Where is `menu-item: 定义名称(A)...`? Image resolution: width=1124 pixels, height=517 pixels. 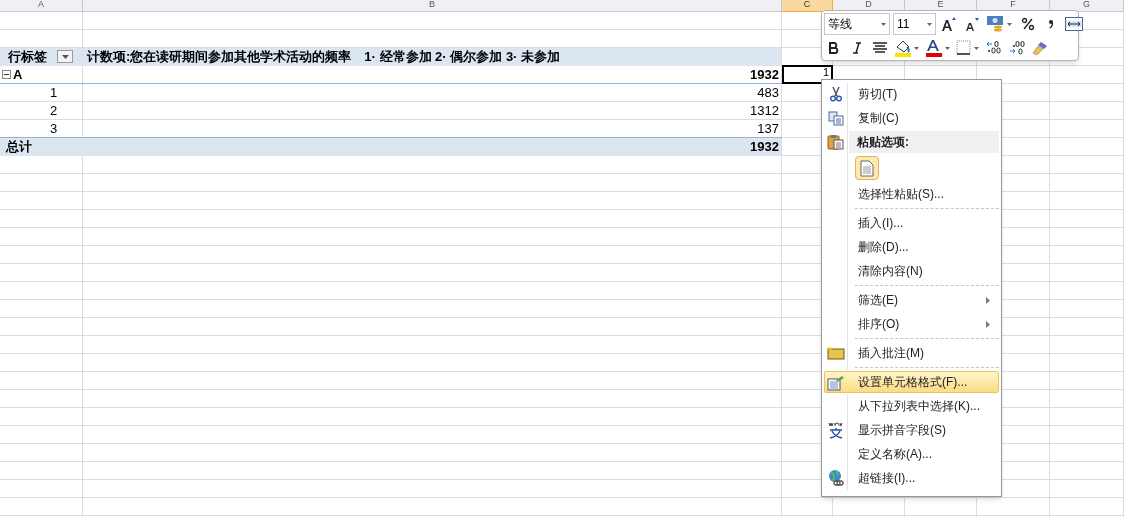
menu-item: 定义名称(A)... is located at coordinates (924, 454).